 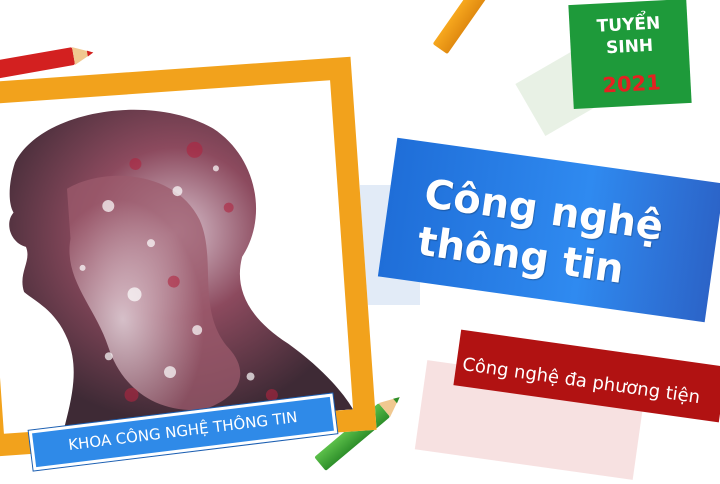 What do you see at coordinates (477, 27) in the screenshot?
I see `orange-pencil-icon` at bounding box center [477, 27].